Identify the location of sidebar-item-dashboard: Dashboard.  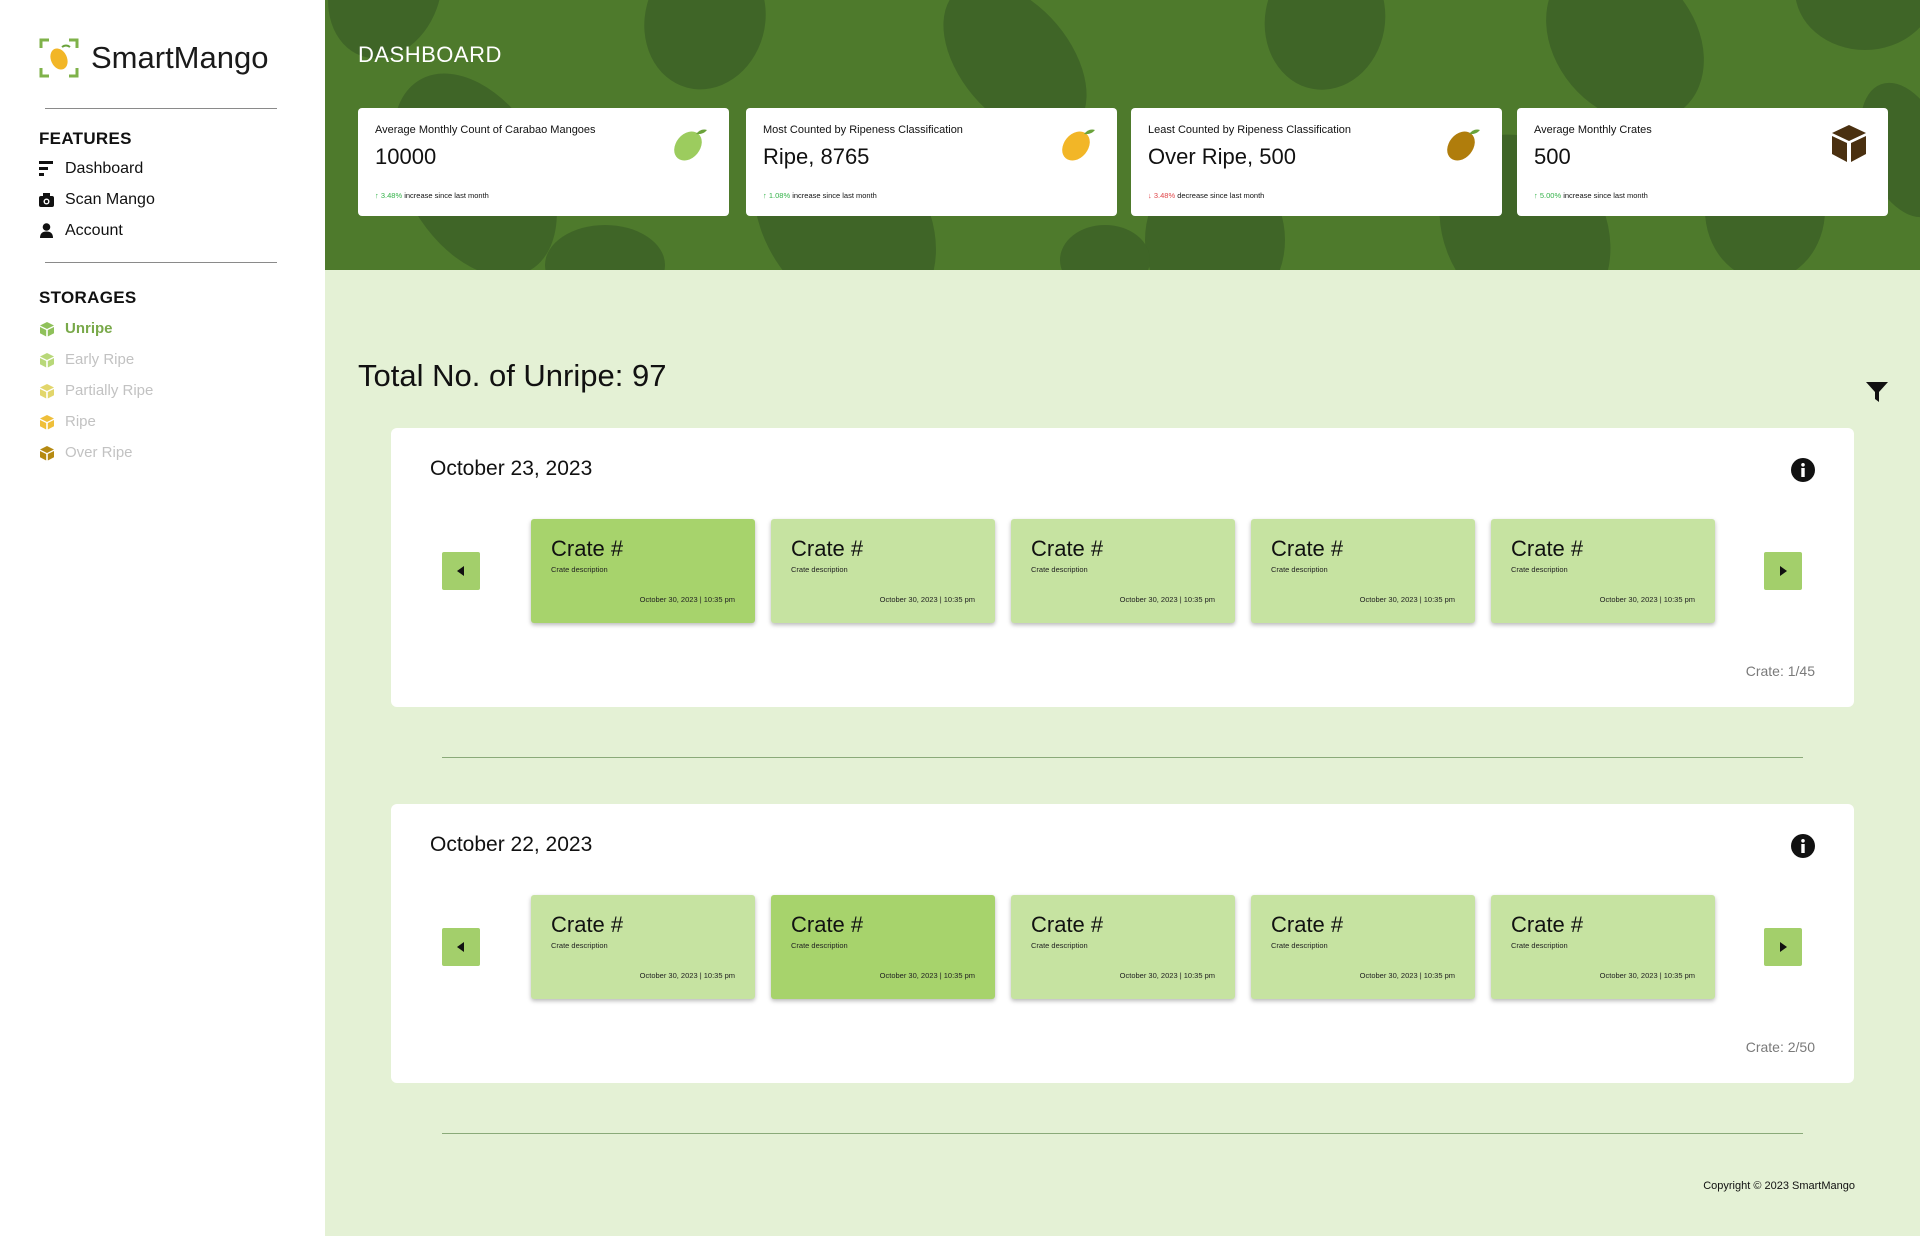
(97, 168).